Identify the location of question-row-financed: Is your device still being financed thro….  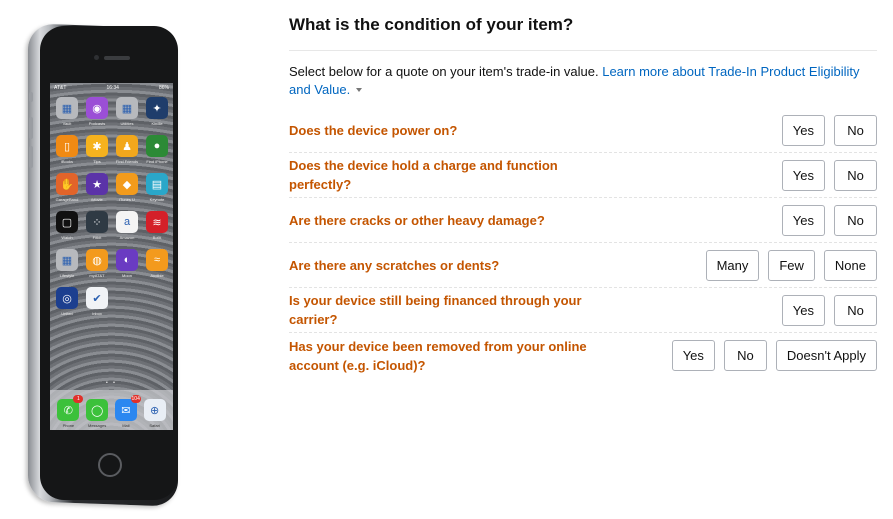
(583, 310).